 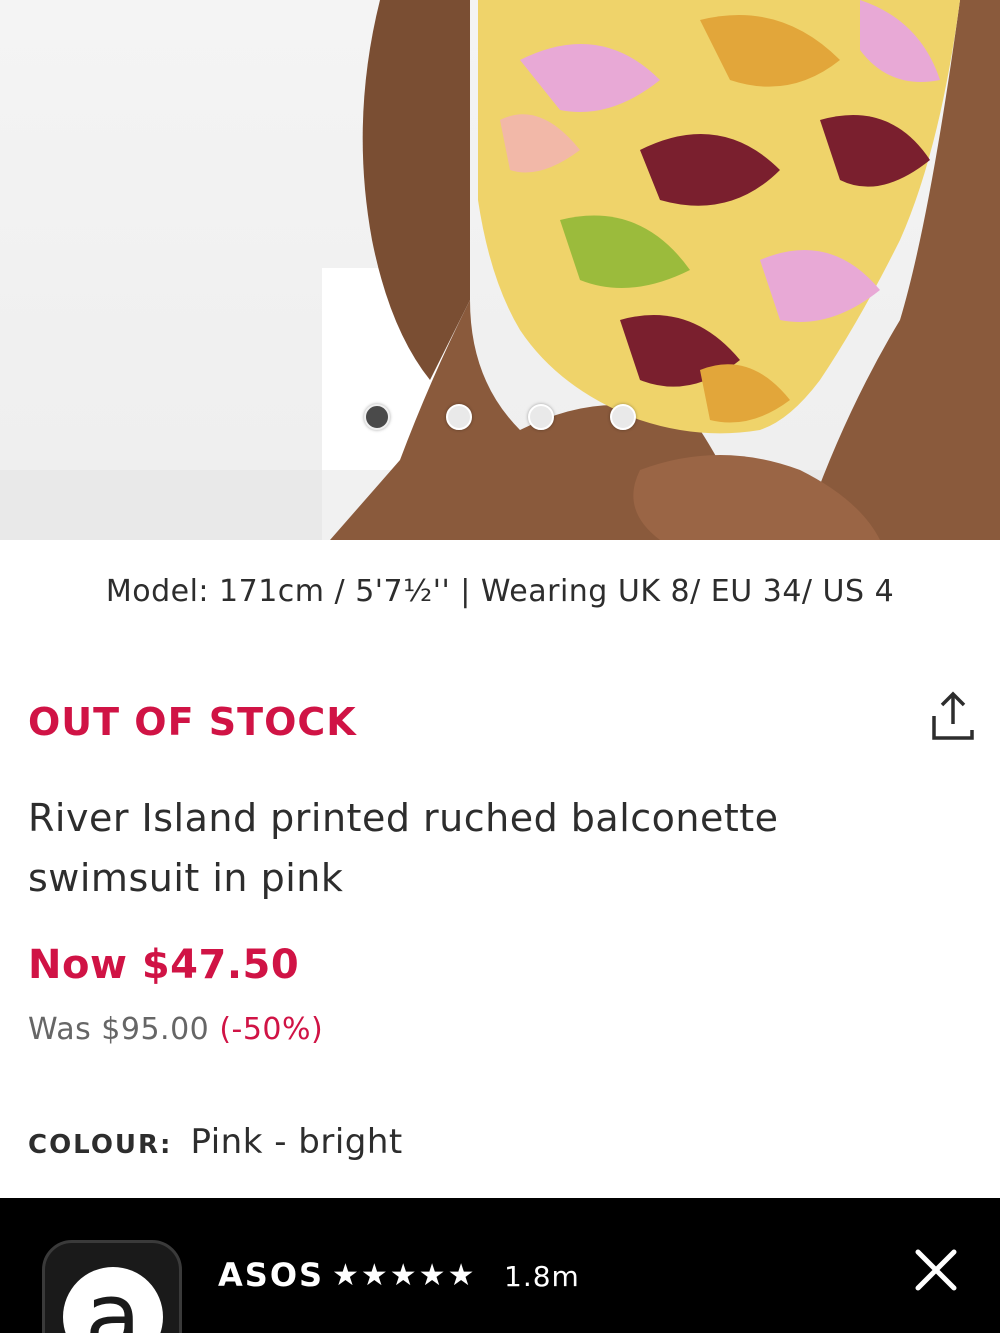 I want to click on app-name: ASOS, so click(x=271, y=1275).